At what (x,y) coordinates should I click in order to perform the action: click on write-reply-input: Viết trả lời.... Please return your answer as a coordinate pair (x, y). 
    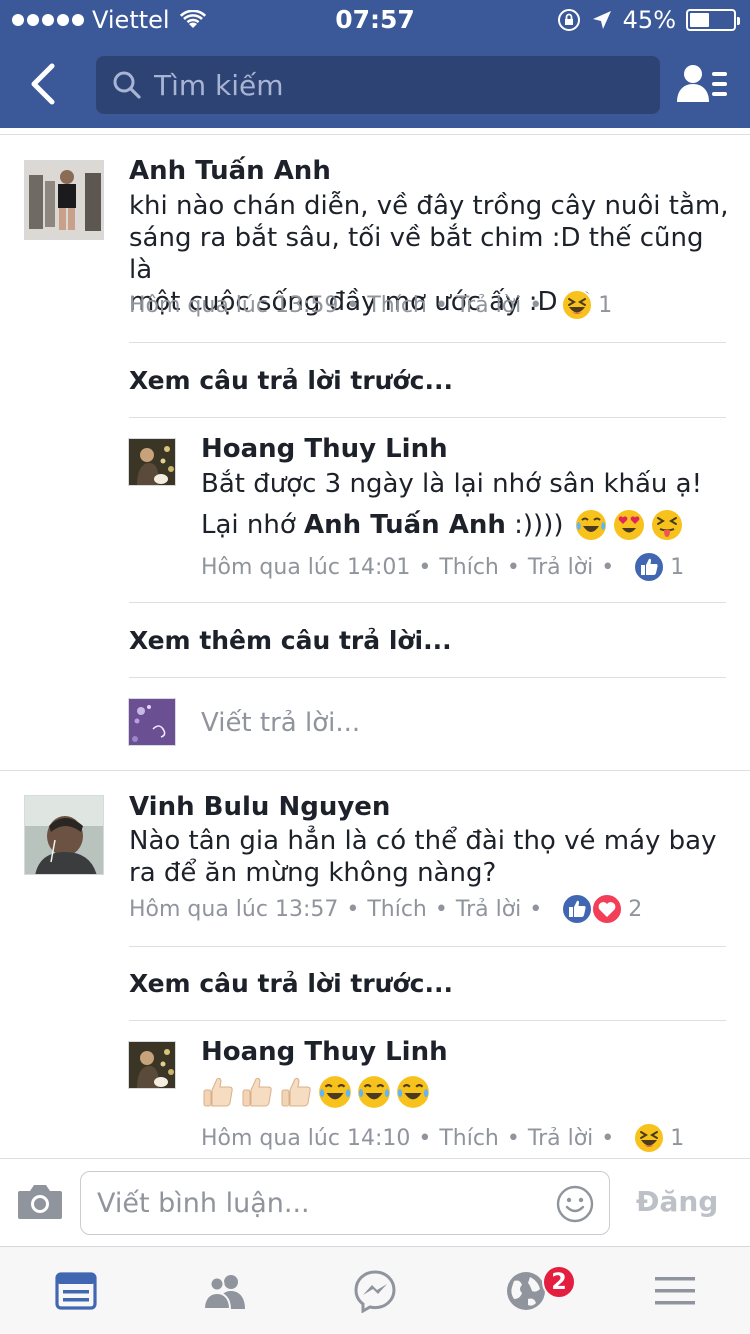
    Looking at the image, I should click on (280, 723).